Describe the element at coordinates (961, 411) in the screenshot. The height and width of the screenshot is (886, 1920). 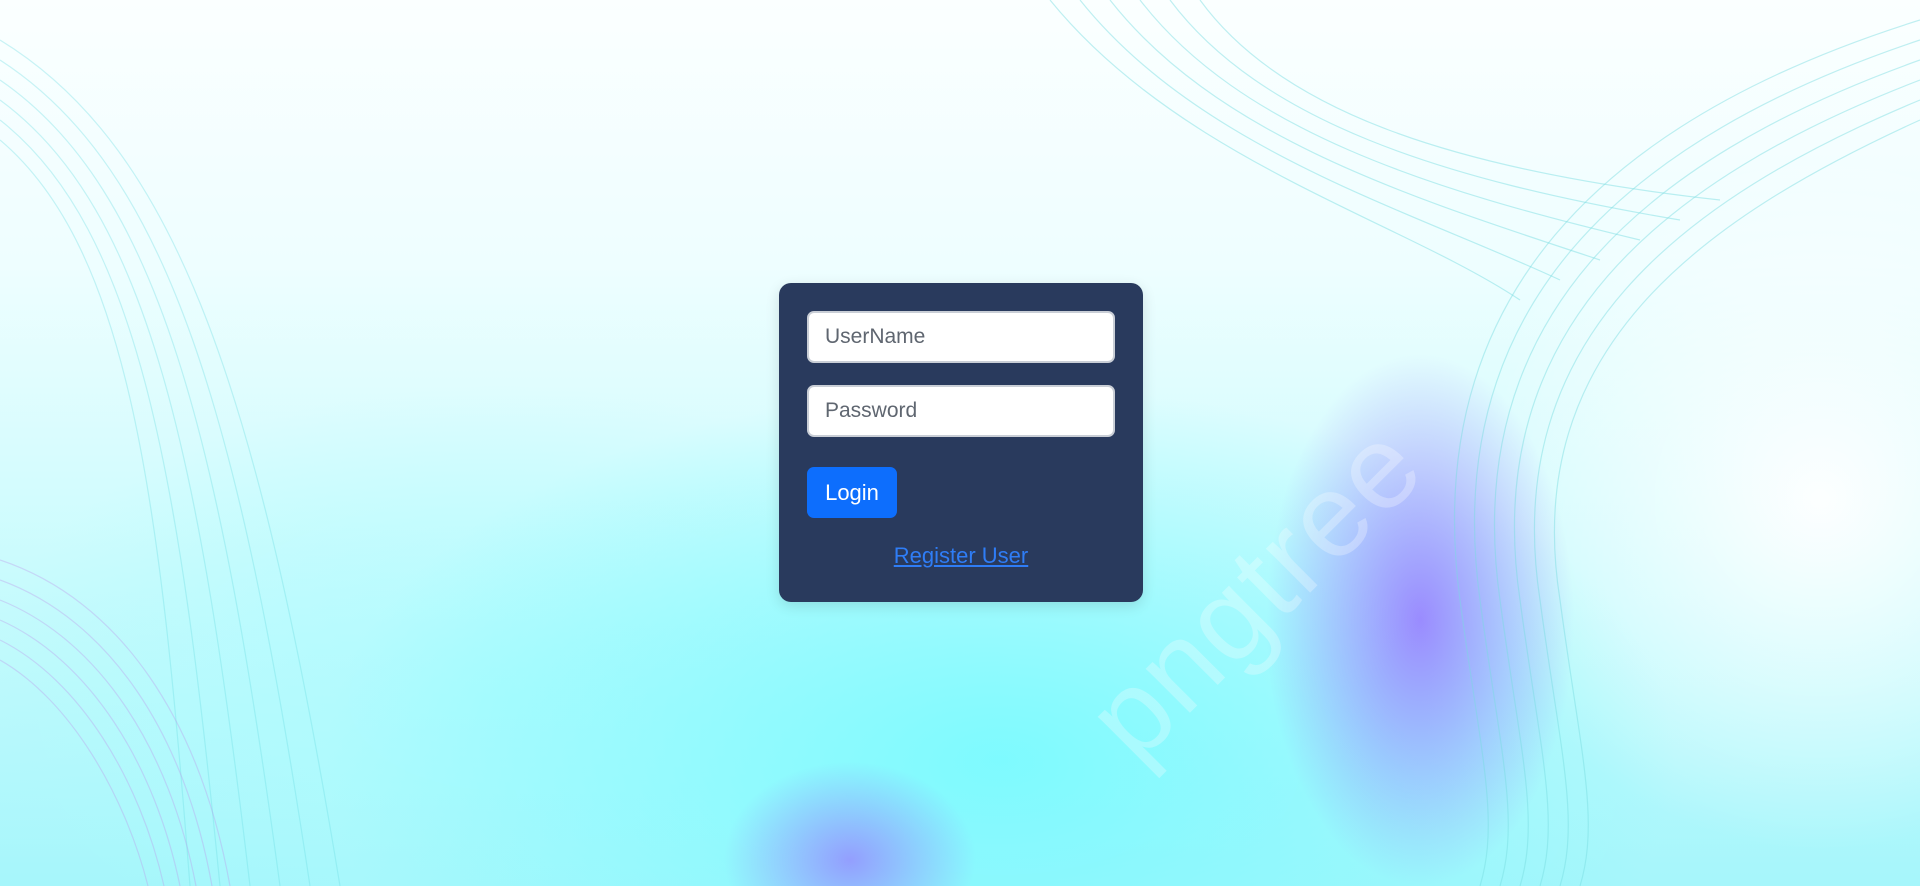
I see `password-input` at that location.